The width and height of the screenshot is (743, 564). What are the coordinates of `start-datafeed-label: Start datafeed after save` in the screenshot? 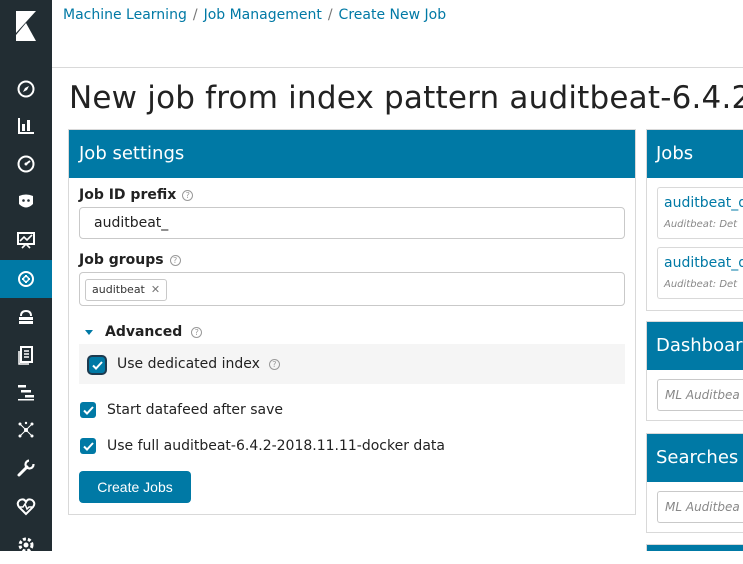 It's located at (195, 410).